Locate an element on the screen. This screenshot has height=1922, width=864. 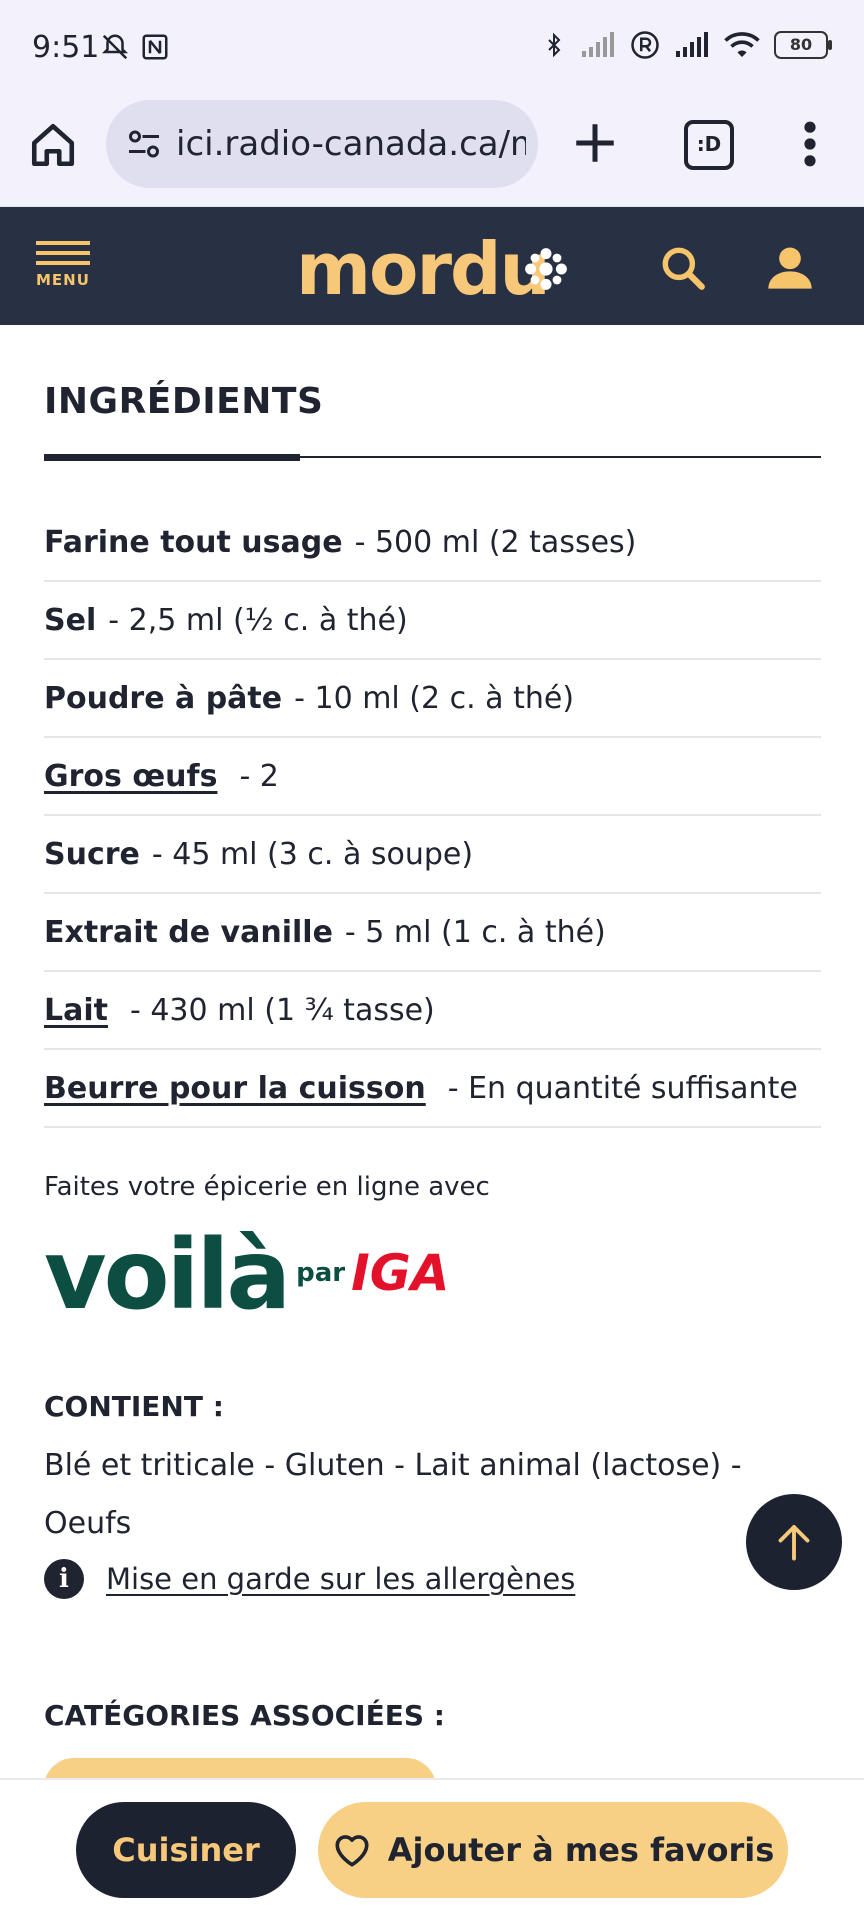
radio-canada-gem-icon is located at coordinates (546, 269).